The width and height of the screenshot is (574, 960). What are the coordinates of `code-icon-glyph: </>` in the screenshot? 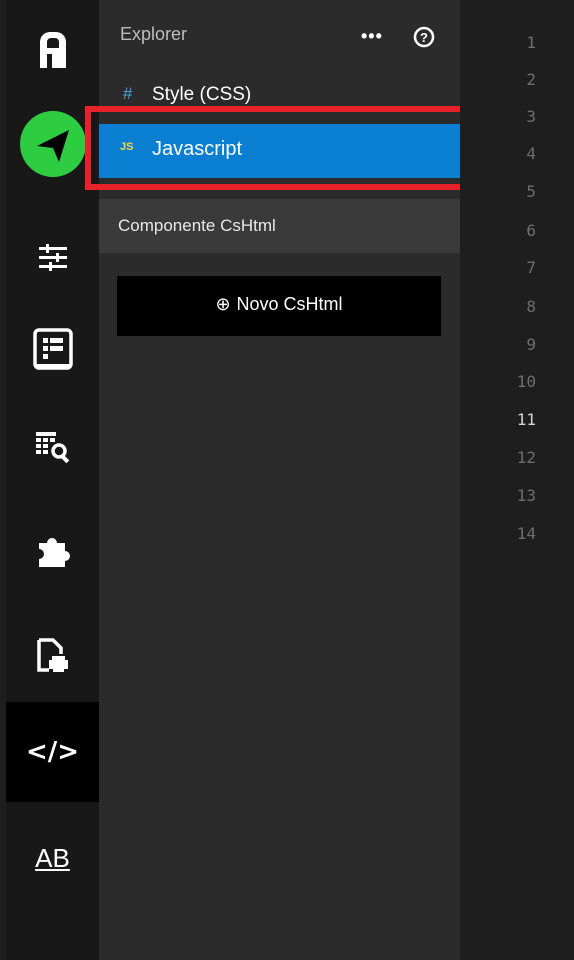 It's located at (52, 752).